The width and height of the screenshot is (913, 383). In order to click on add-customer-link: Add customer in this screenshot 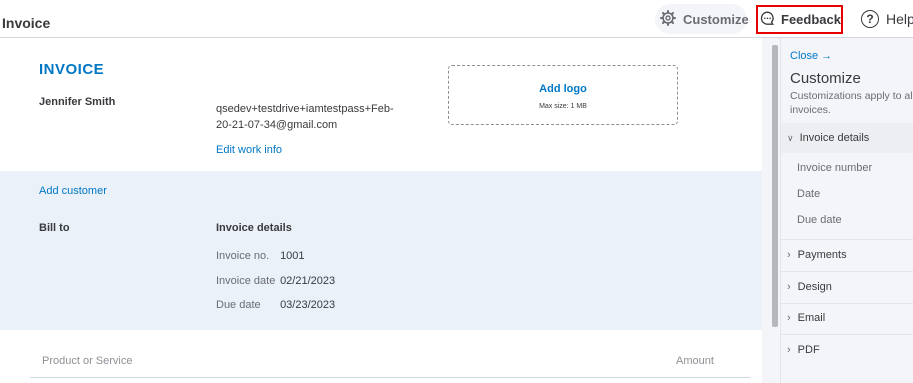, I will do `click(73, 191)`.